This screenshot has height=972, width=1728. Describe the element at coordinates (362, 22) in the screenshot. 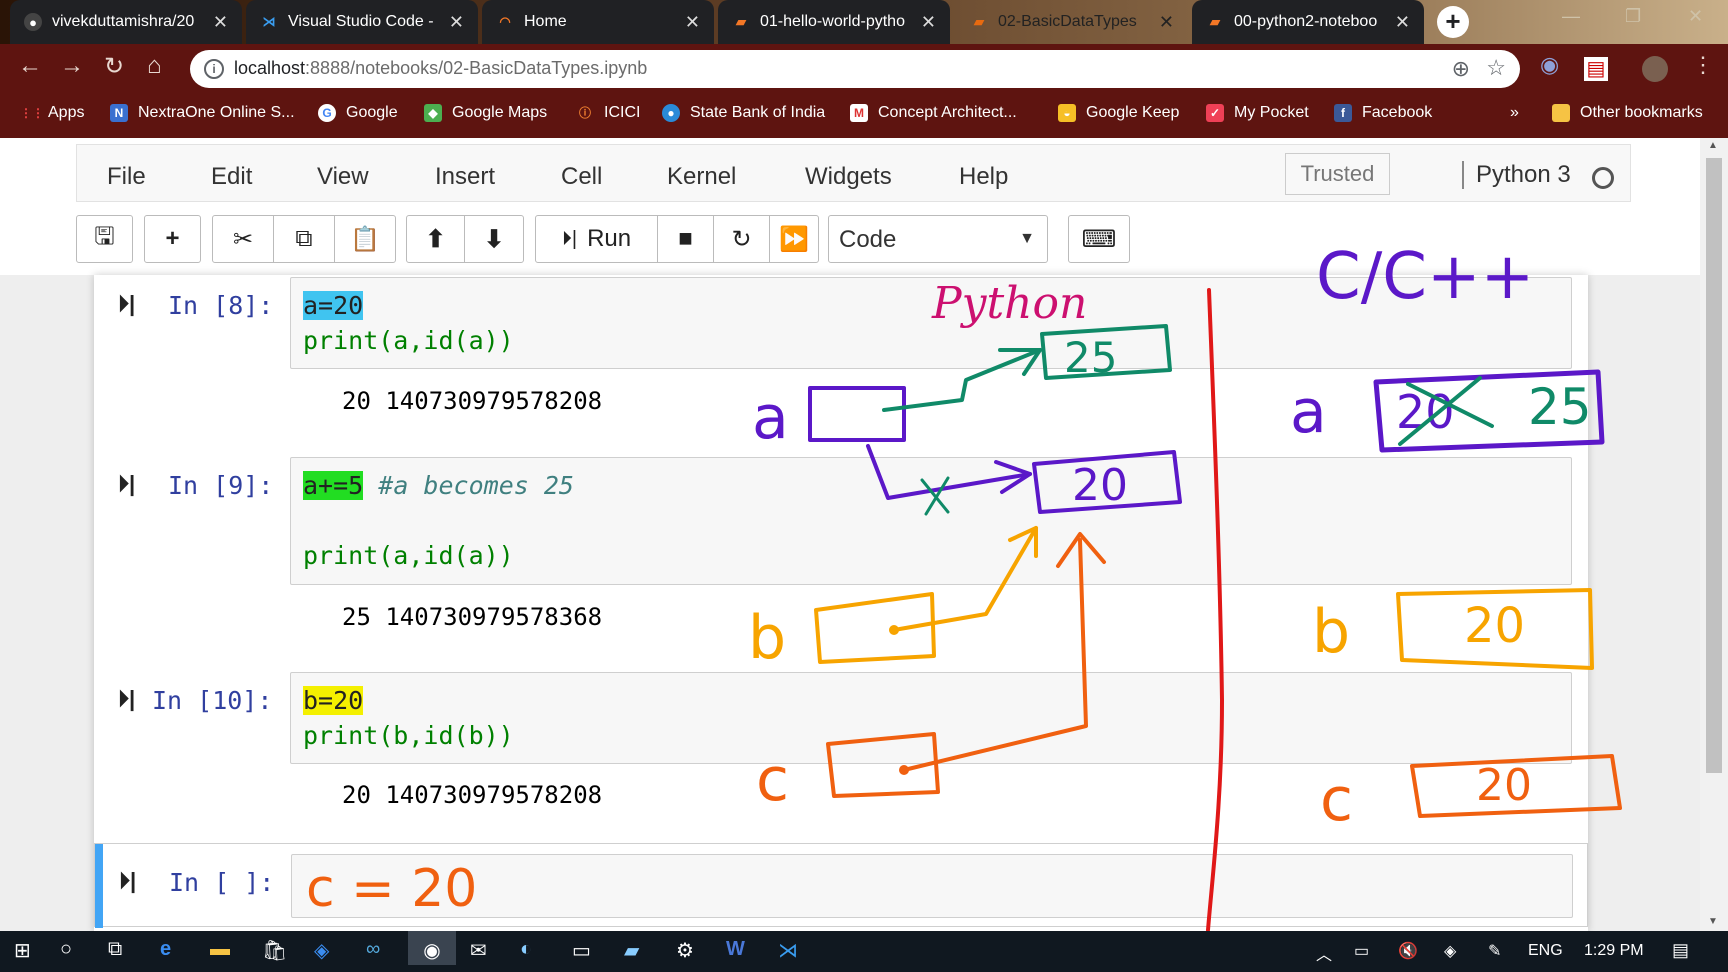

I see `tab-vscode: ⋊ Visual Studio Code - ✕` at that location.